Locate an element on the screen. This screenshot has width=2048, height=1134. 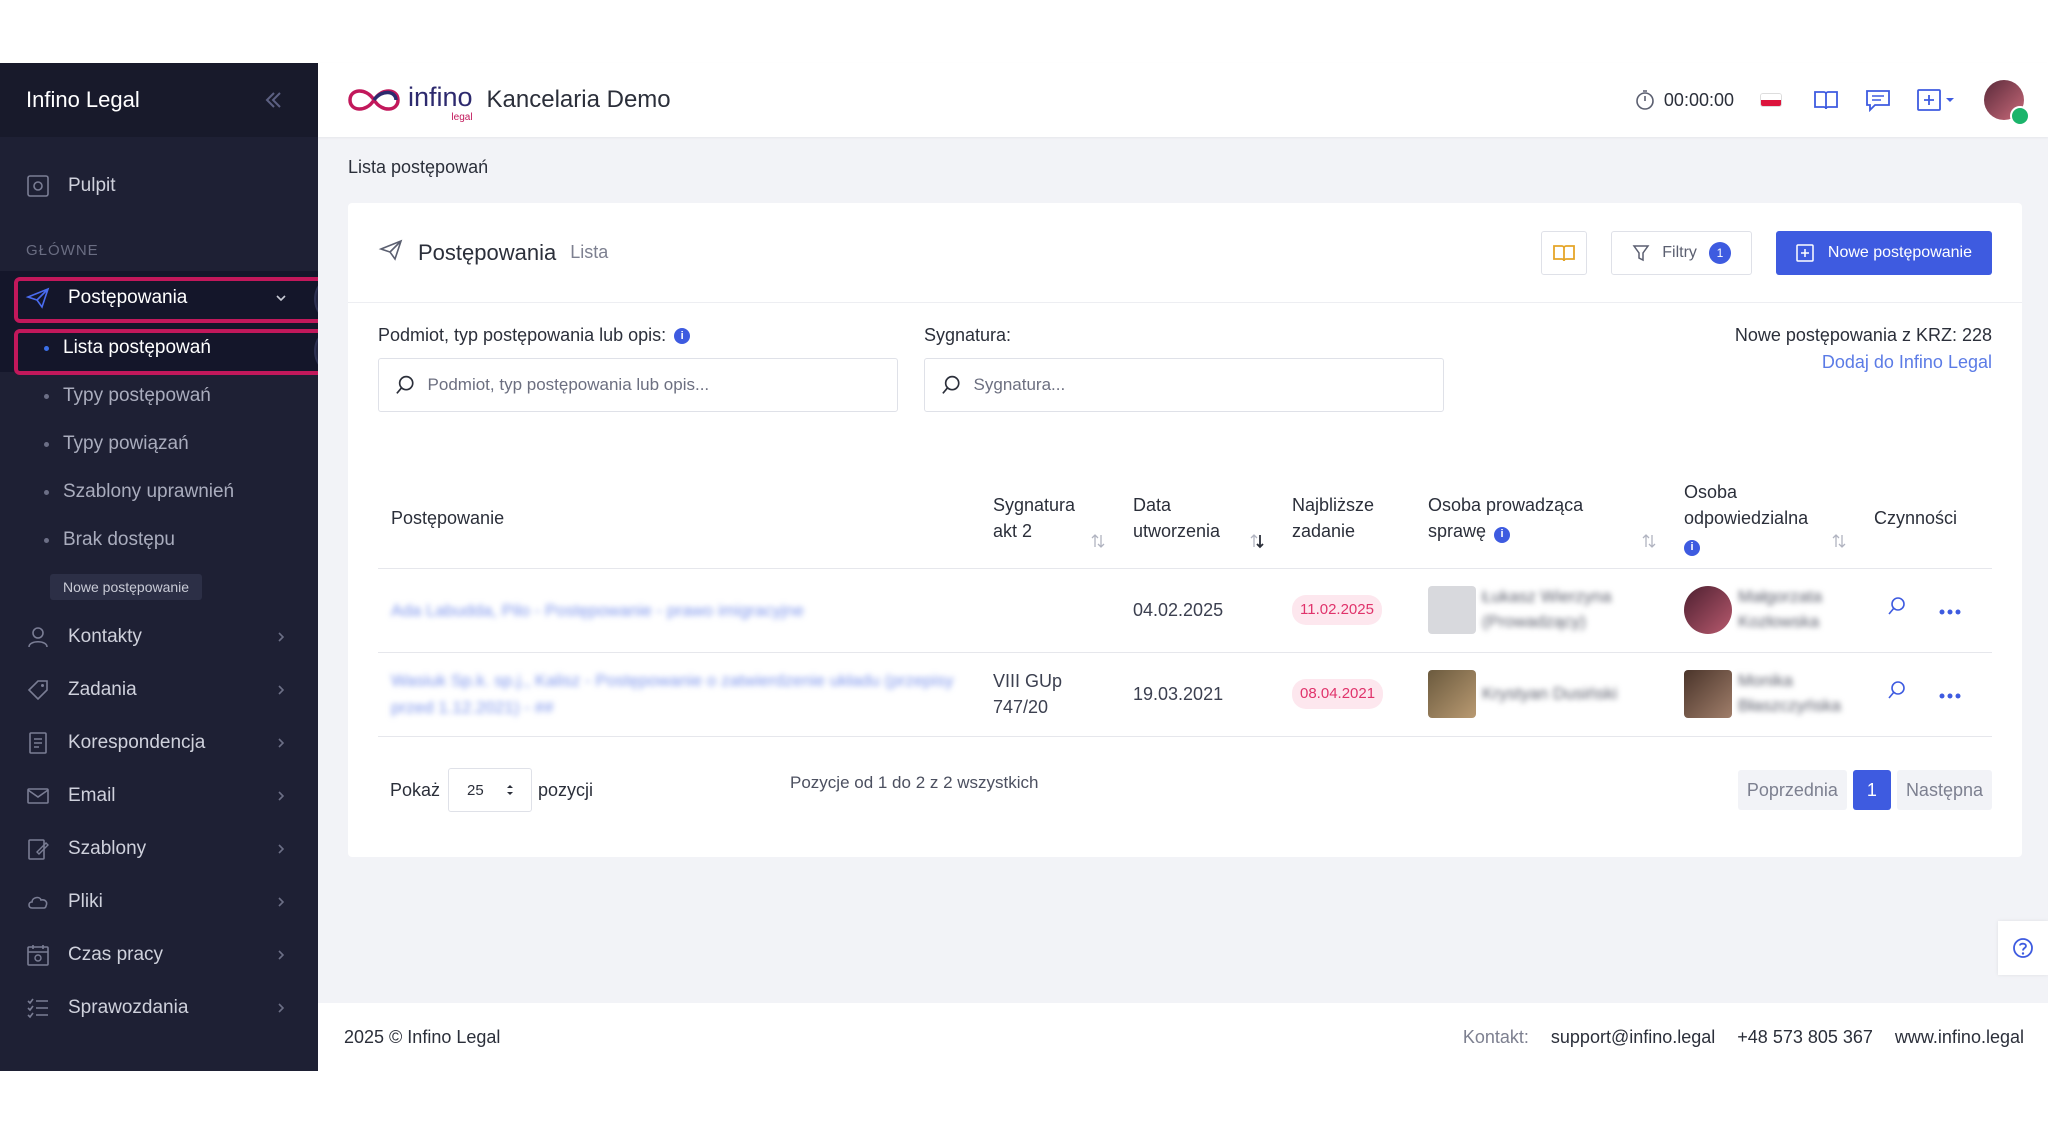
sidebar-brand: Infino Legal is located at coordinates (159, 100).